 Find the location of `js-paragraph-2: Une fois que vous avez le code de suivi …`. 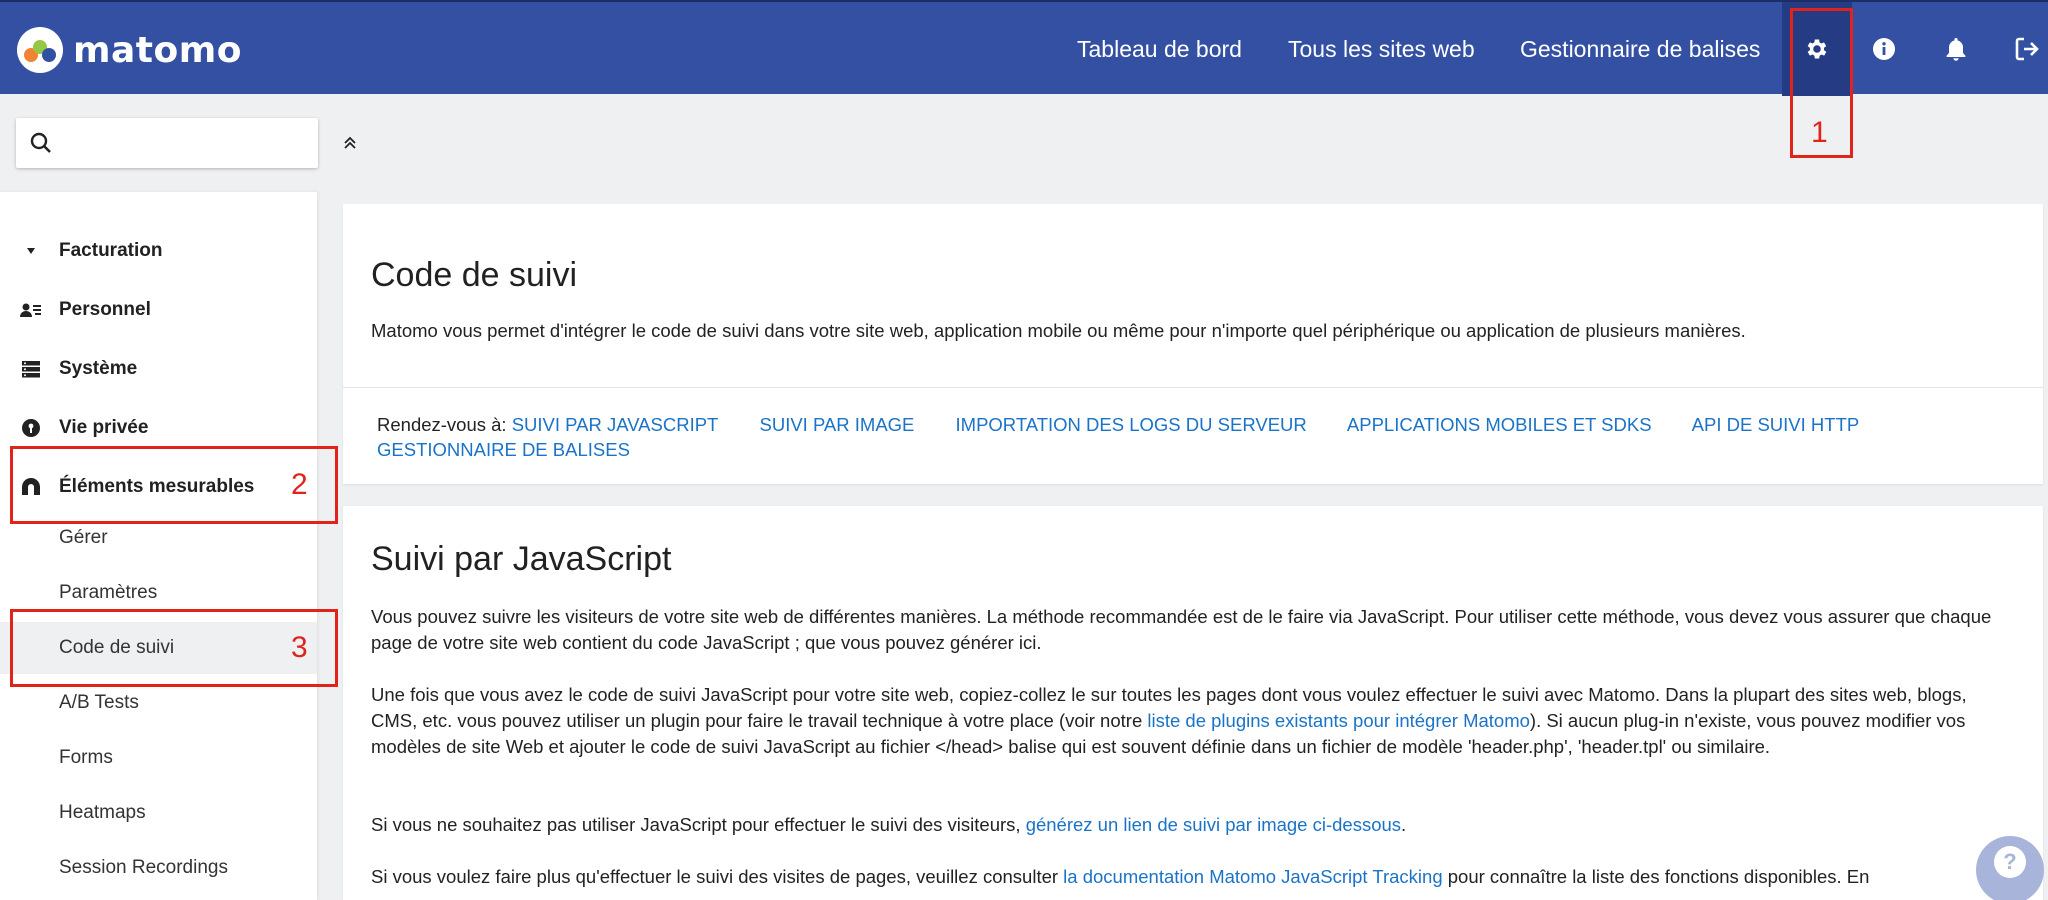

js-paragraph-2: Une fois que vous avez le code de suivi … is located at coordinates (1191, 721).